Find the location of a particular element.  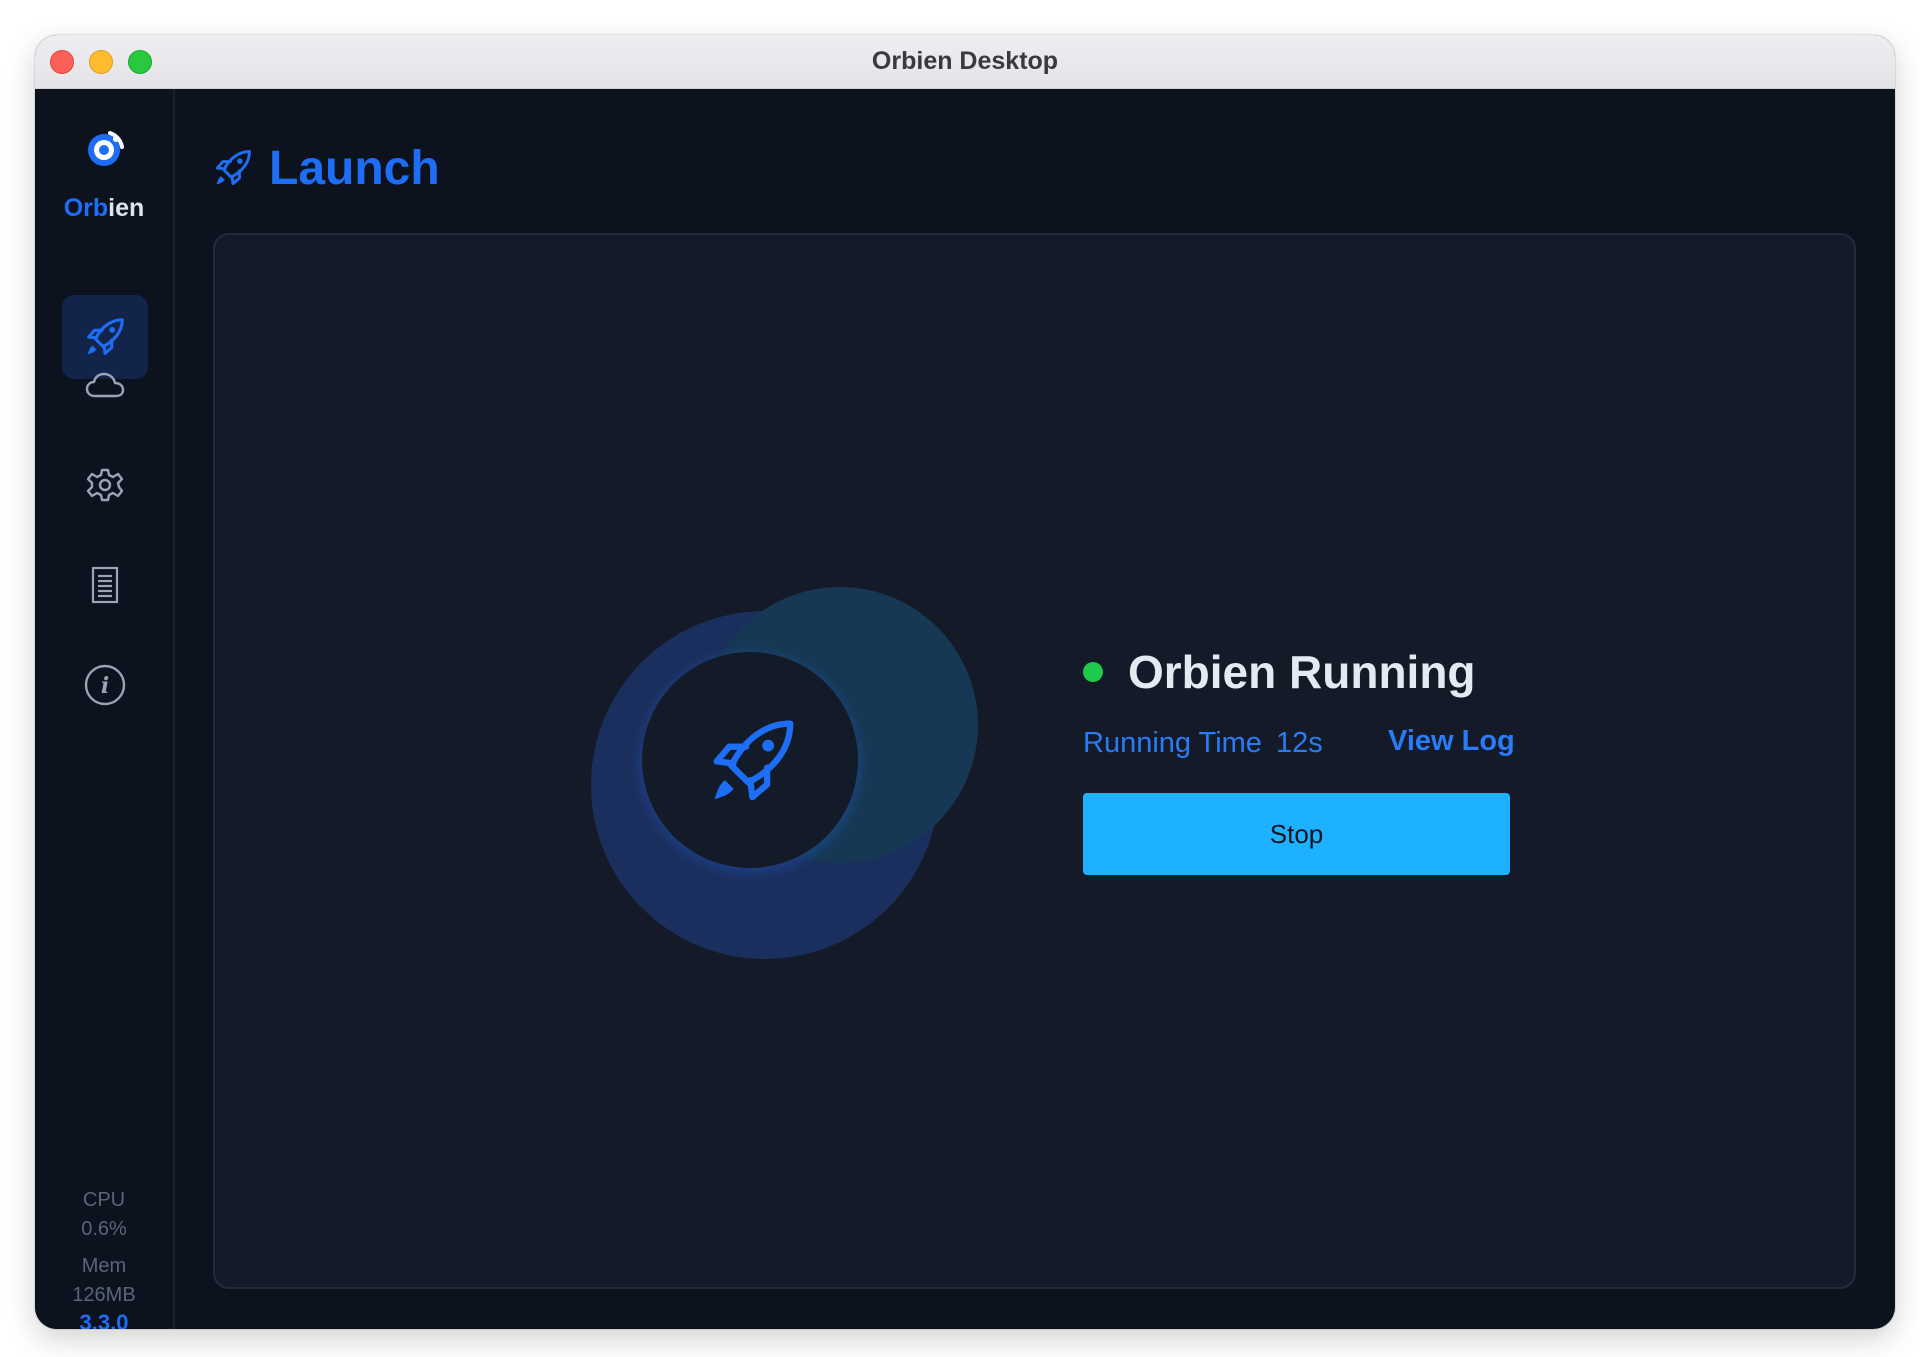

brand-logo-icon is located at coordinates (106, 148).